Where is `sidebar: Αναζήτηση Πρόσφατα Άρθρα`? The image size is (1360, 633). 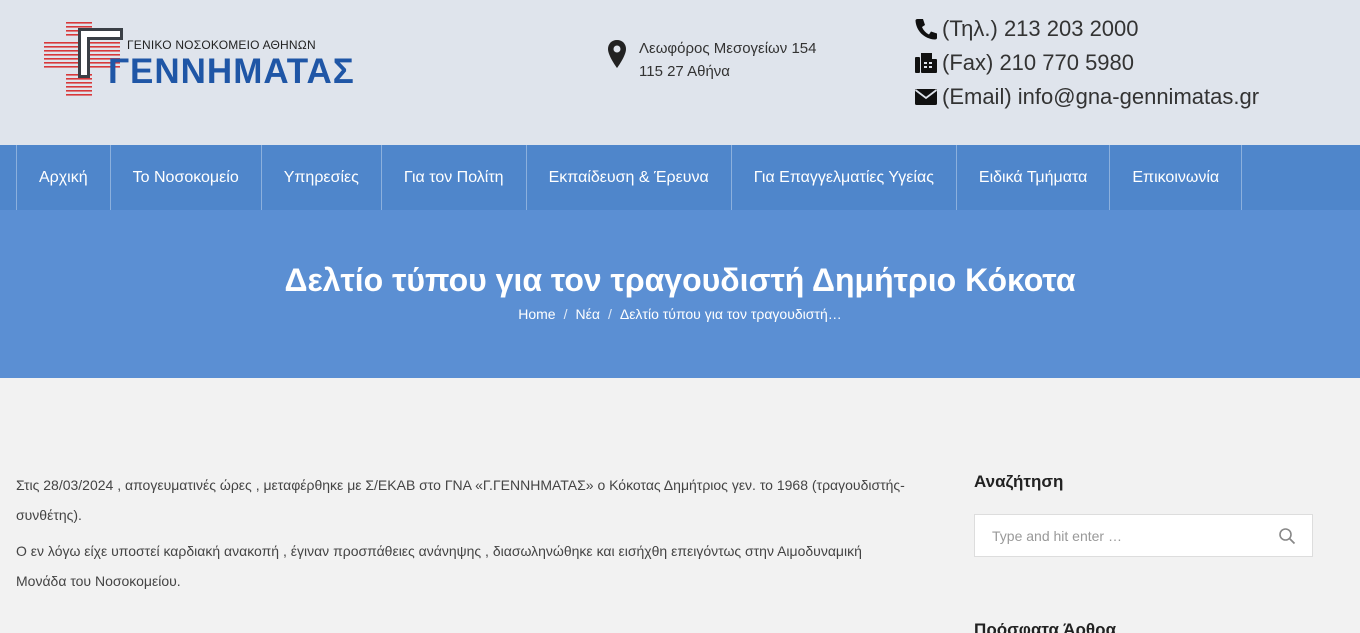 sidebar: Αναζήτηση Πρόσφατα Άρθρα is located at coordinates (1144, 551).